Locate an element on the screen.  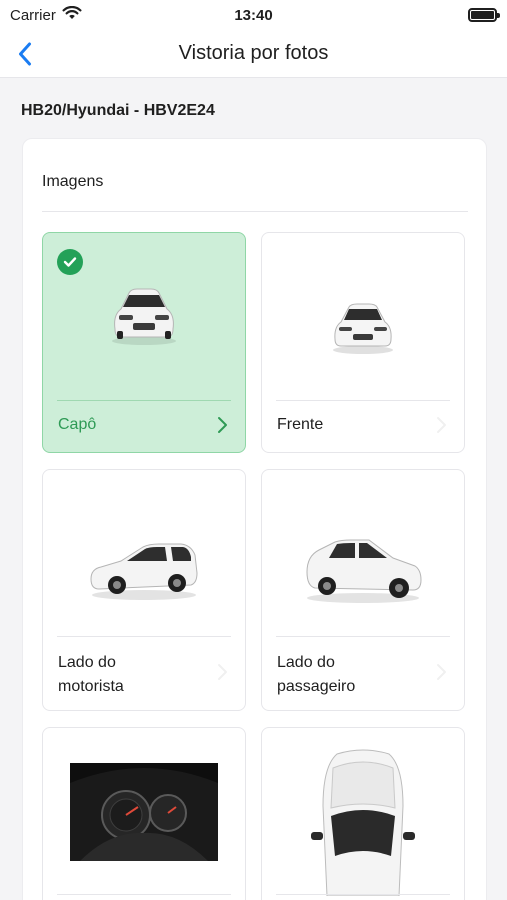
photo-tile-lado-motorista: Lado do motorista is located at coordinates (144, 590).